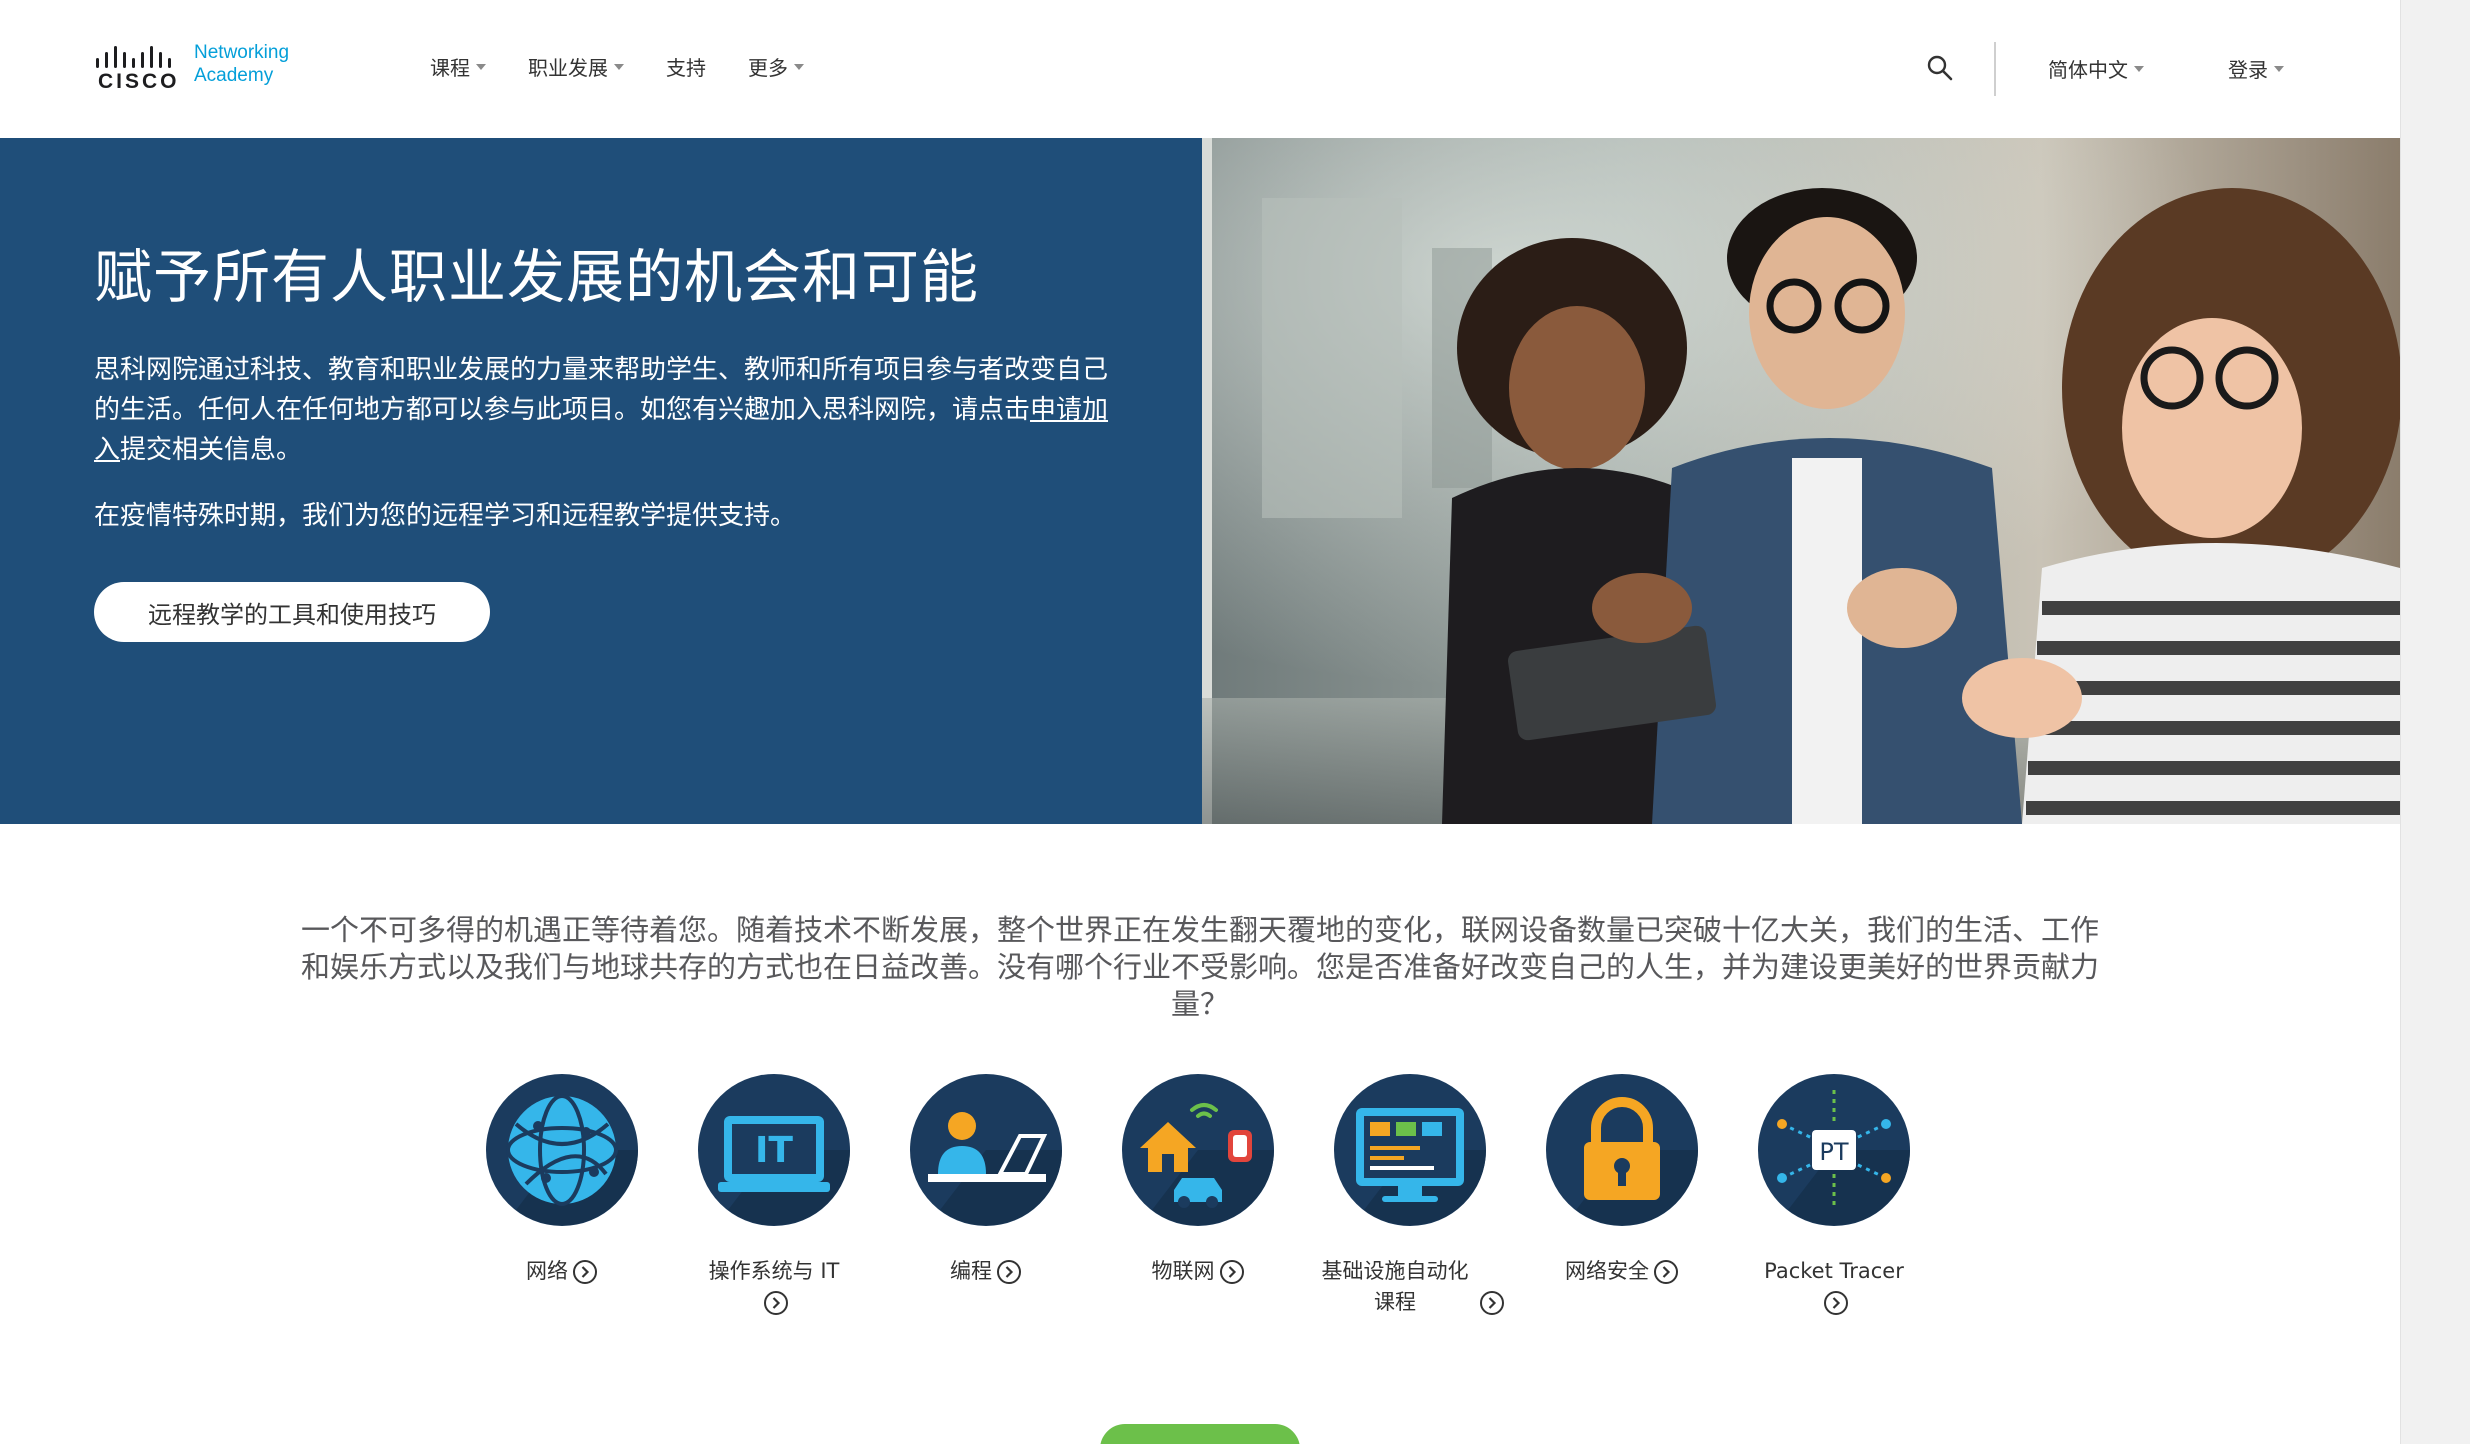 This screenshot has width=2470, height=1444. What do you see at coordinates (562, 1150) in the screenshot?
I see `globe-network-icon` at bounding box center [562, 1150].